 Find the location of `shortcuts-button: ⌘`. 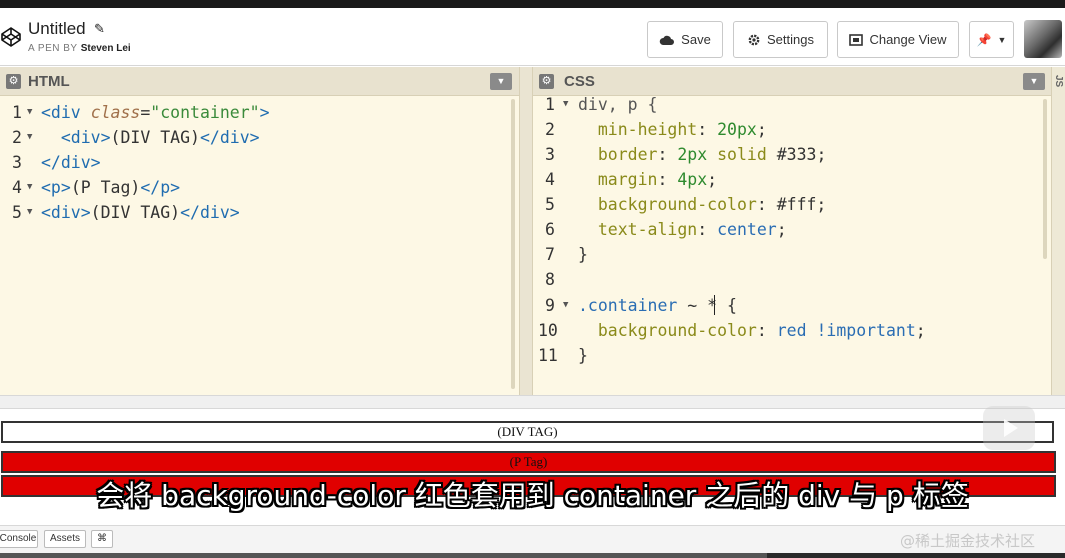

shortcuts-button: ⌘ is located at coordinates (102, 539).